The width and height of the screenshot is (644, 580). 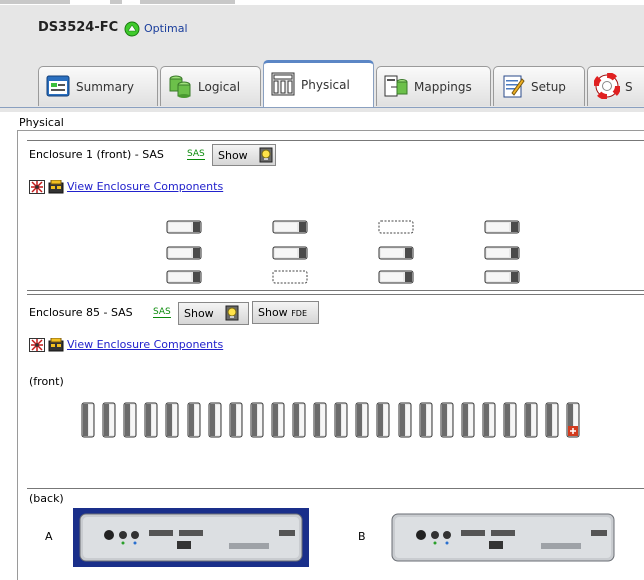 I want to click on tab-support-label: S, so click(x=629, y=87).